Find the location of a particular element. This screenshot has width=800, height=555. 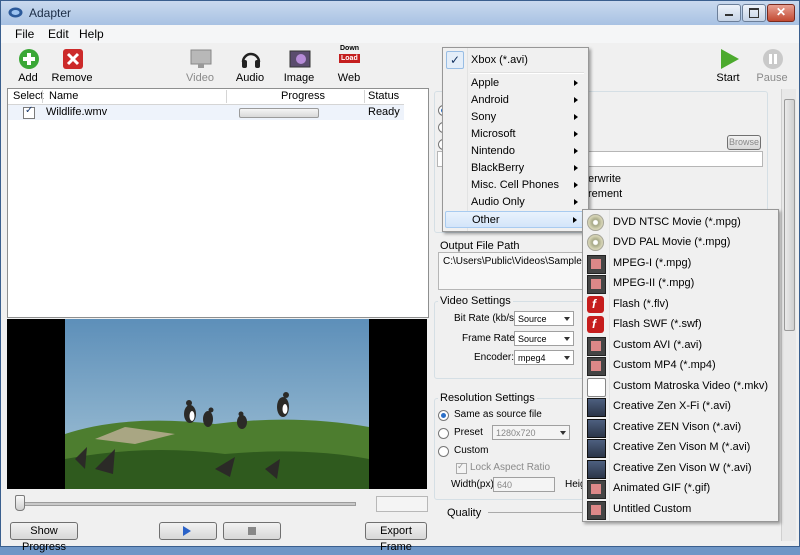

remove-button: Remove is located at coordinates (72, 66).